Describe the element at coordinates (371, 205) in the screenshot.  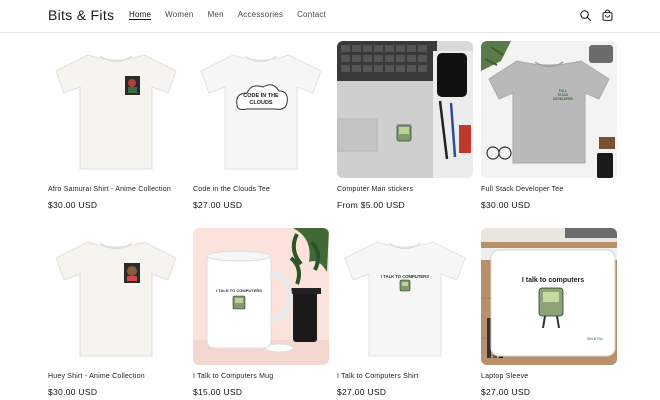
I see `product-price: From $5.00 USD` at that location.